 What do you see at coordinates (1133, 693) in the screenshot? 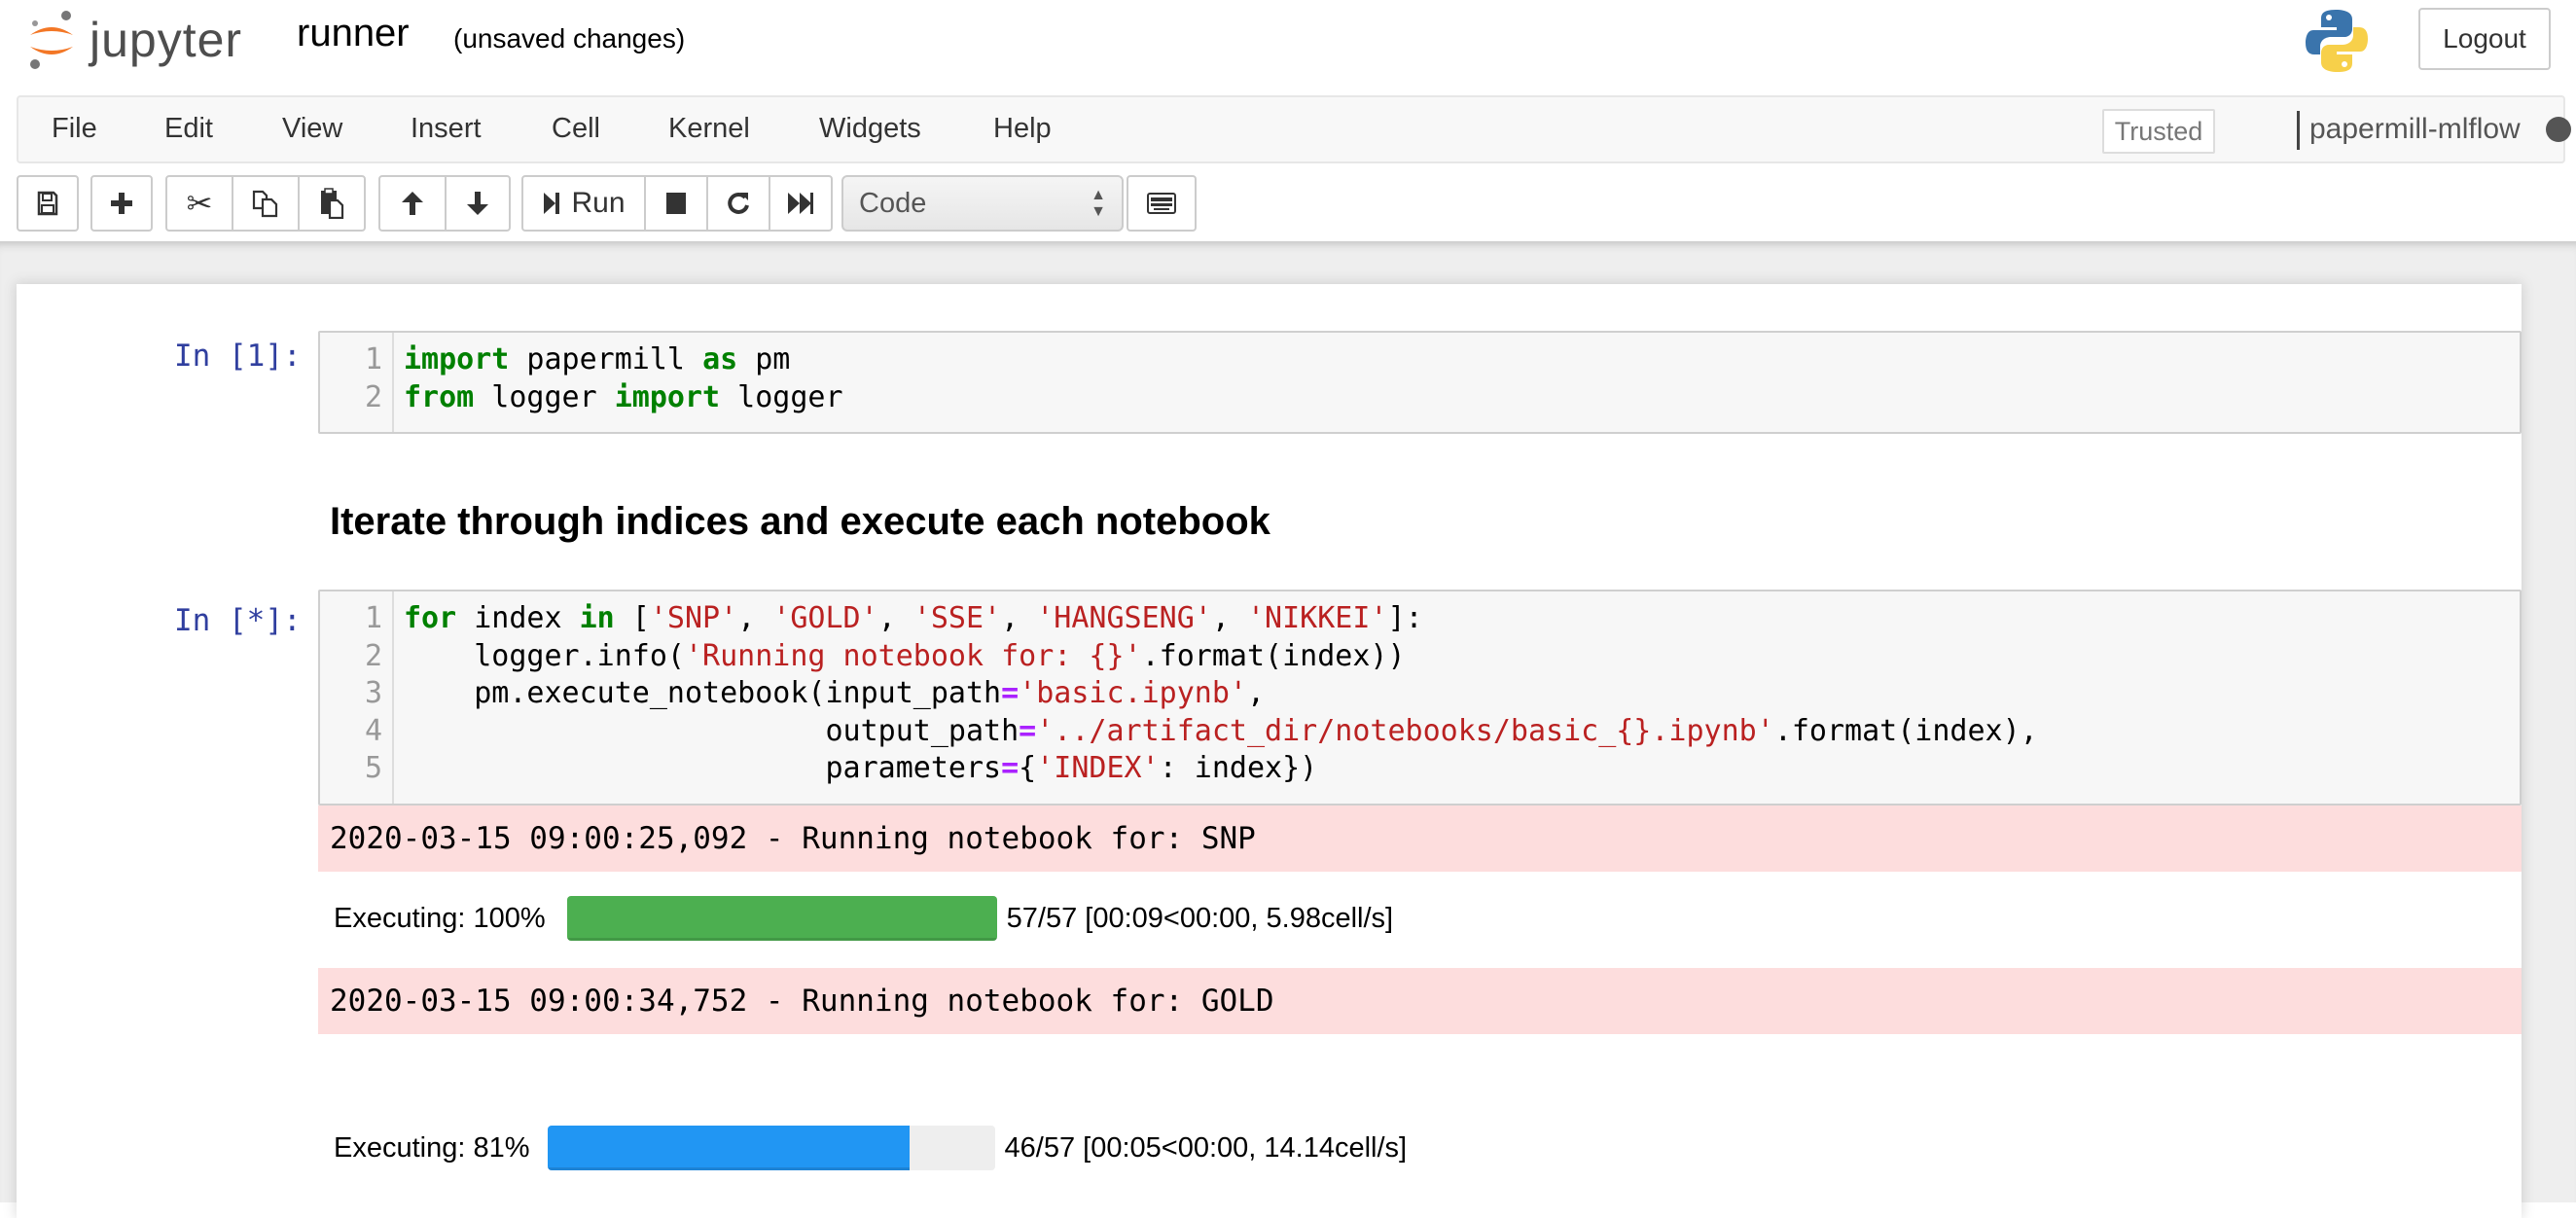
I see `code-string: 'basic.ipynb'` at bounding box center [1133, 693].